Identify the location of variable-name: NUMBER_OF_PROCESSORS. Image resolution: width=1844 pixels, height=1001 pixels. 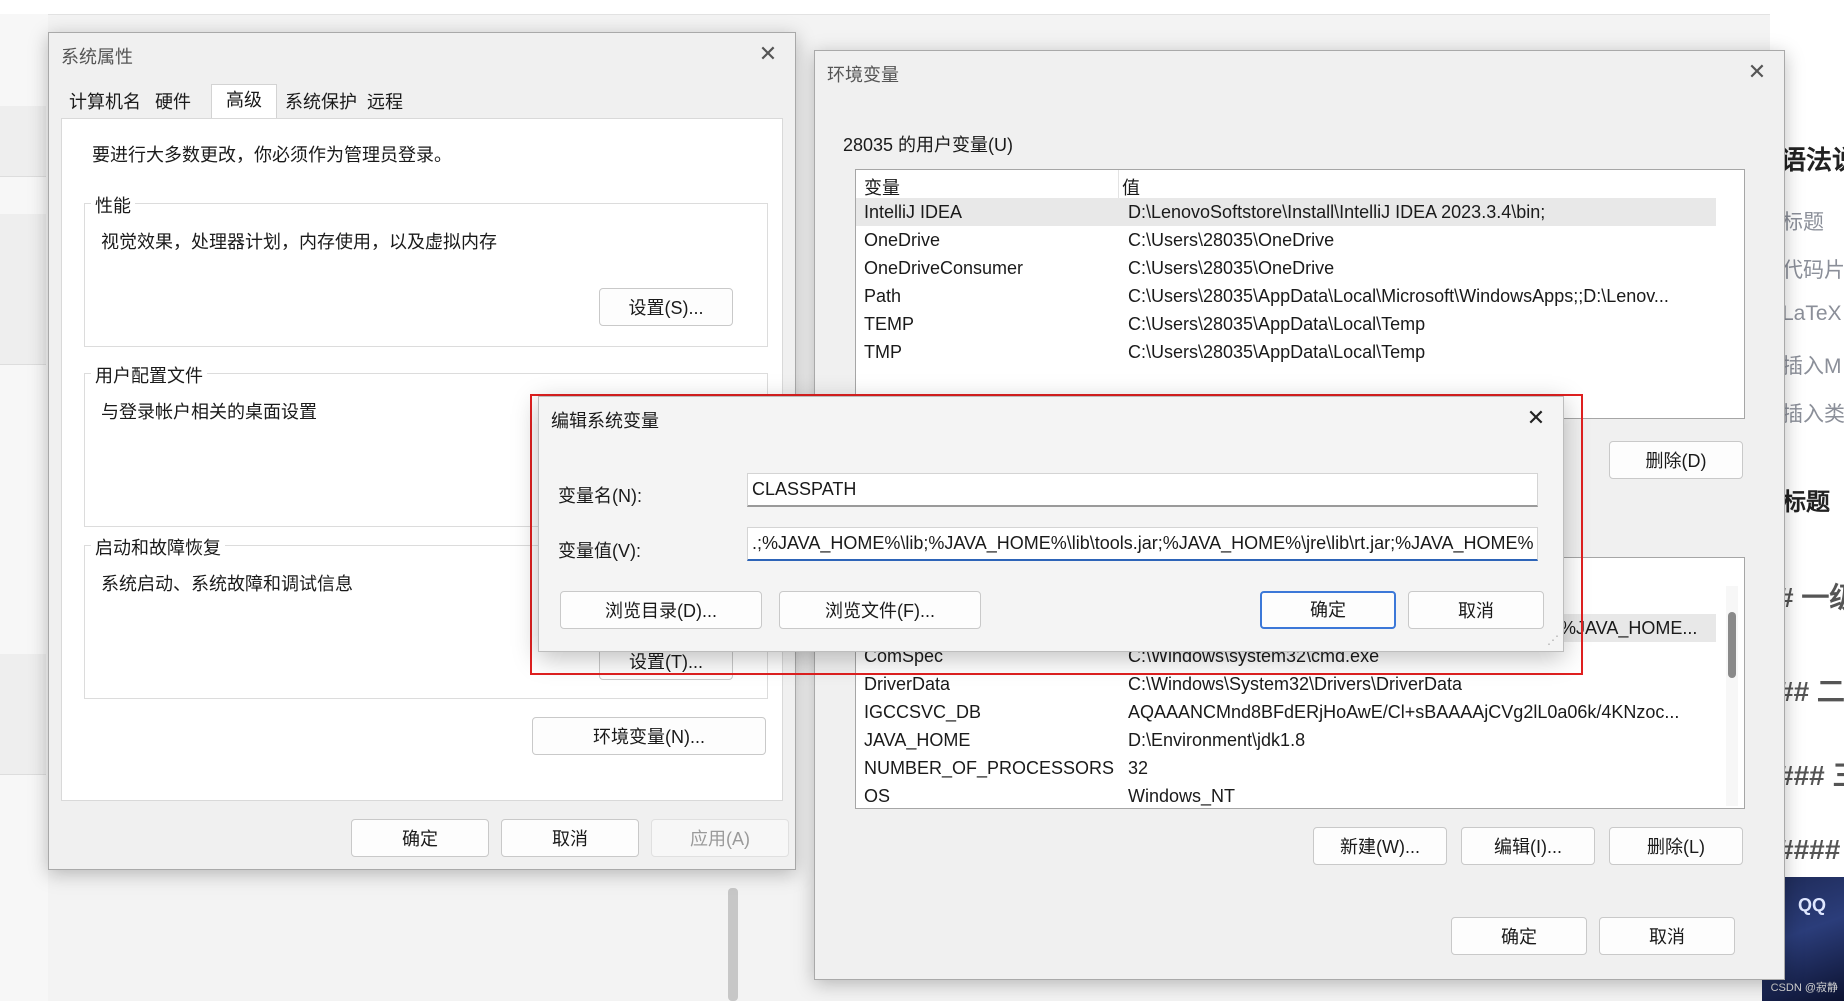
(989, 768).